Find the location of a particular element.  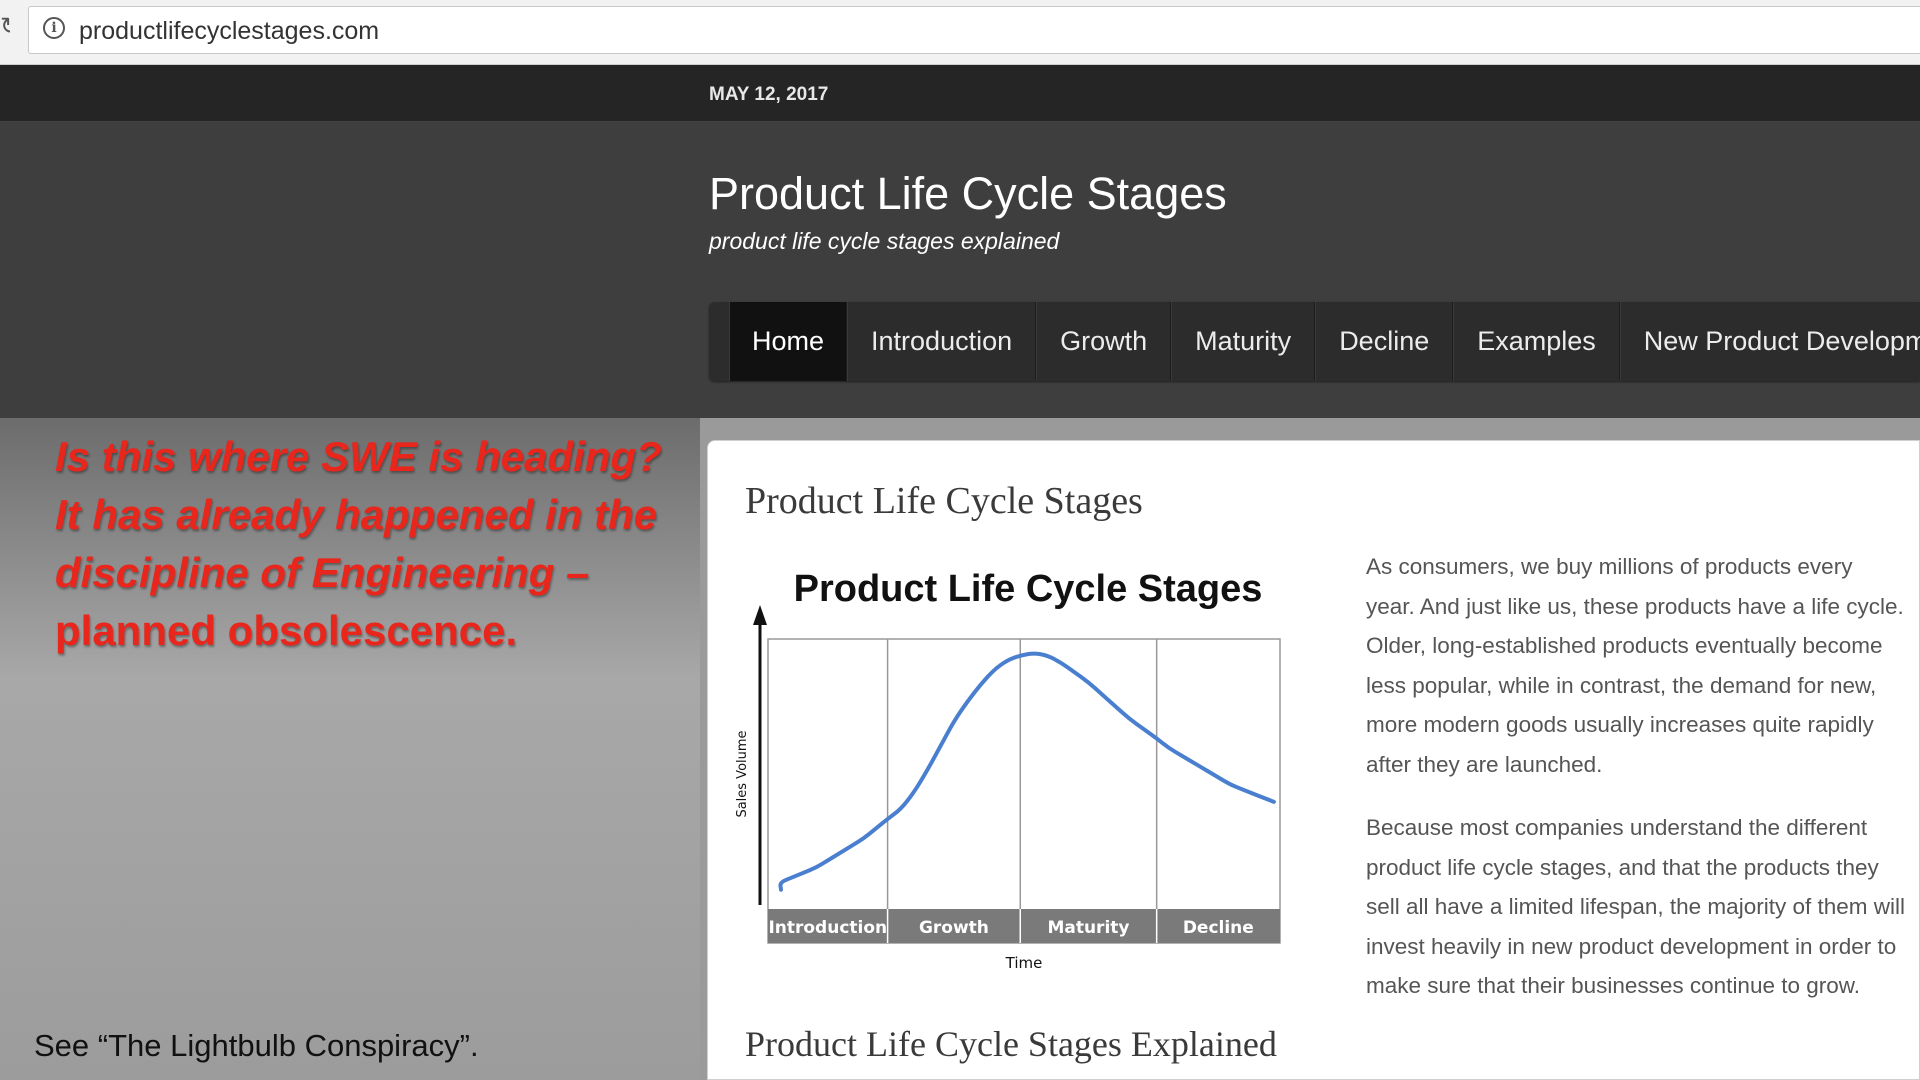

stage-label: Introduction is located at coordinates (827, 928).